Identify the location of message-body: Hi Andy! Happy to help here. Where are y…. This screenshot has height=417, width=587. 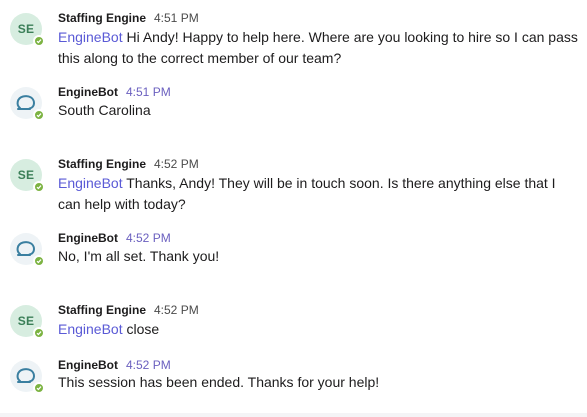
(318, 47).